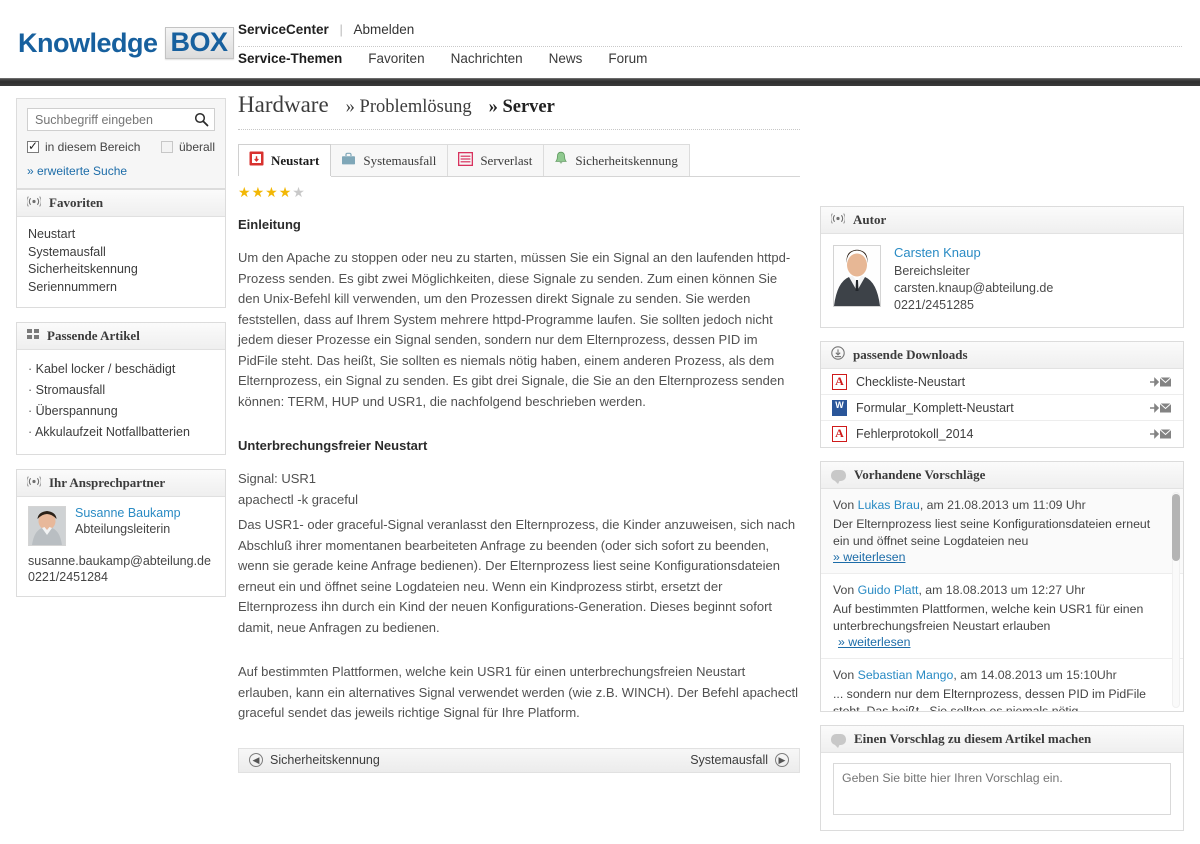 The image size is (1200, 844). What do you see at coordinates (126, 43) in the screenshot?
I see `site-logo: Knowledge BOX` at bounding box center [126, 43].